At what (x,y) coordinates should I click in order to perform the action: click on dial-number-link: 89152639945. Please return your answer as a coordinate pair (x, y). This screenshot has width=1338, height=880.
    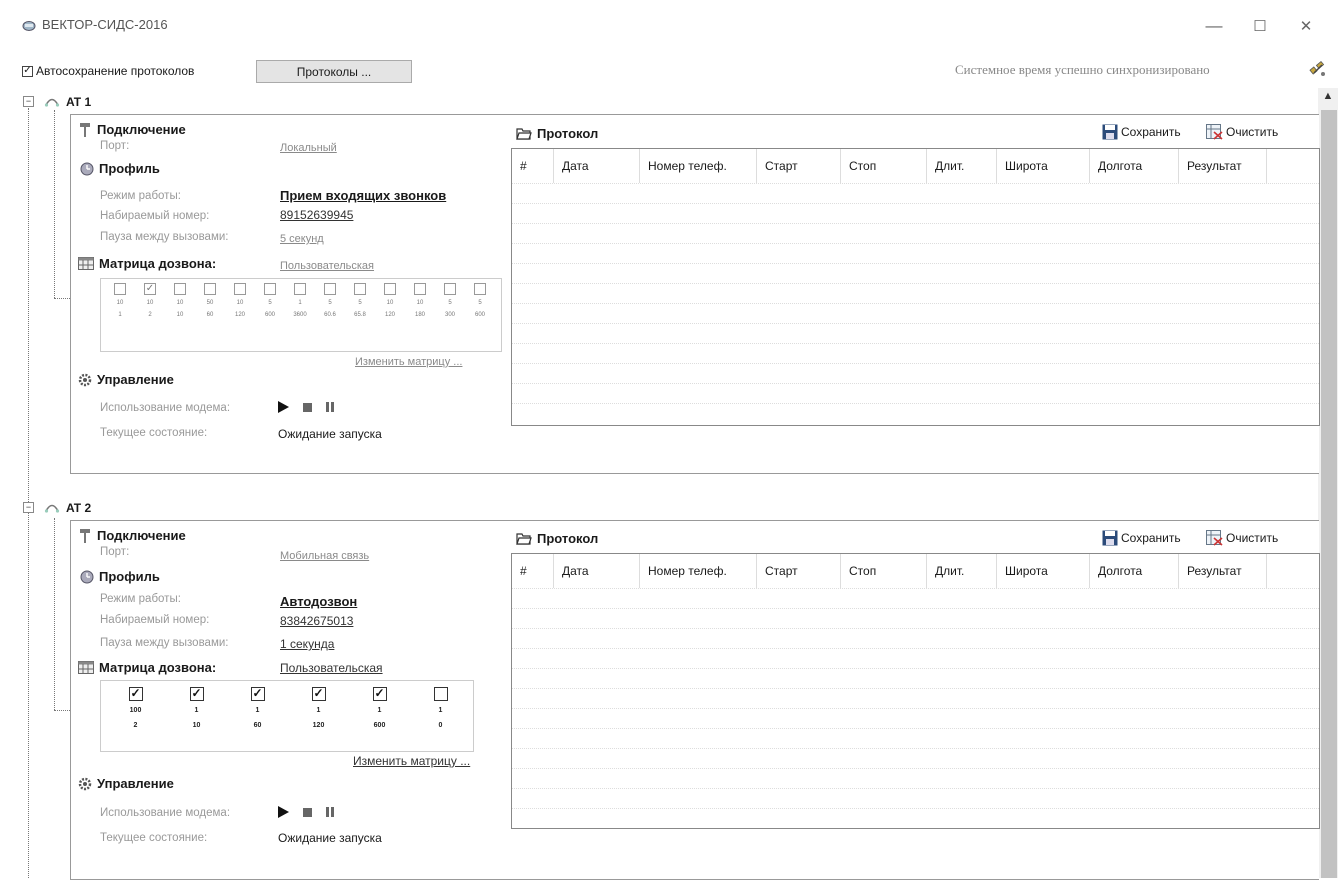
    Looking at the image, I should click on (316, 215).